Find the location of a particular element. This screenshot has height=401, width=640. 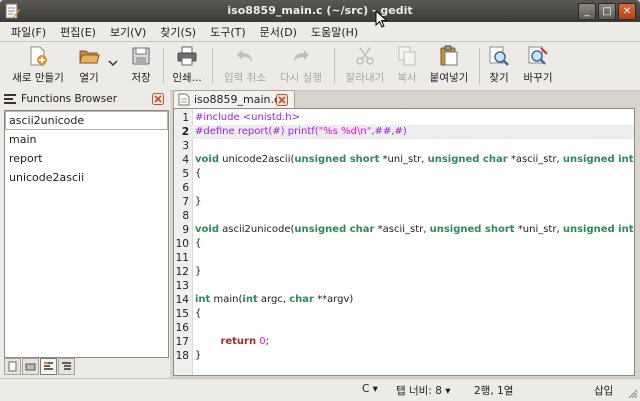

minimize-button: _ is located at coordinates (587, 11).